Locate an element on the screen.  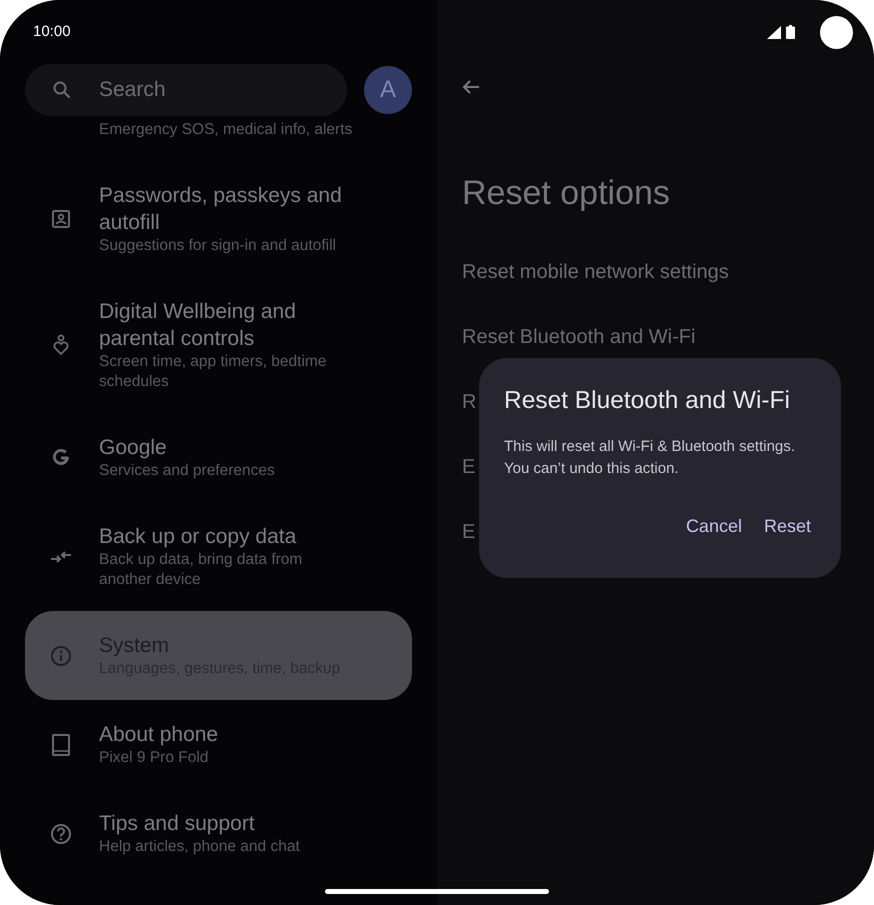
item-subtitle: Pixel 9 Pro Fold is located at coordinates (154, 758).